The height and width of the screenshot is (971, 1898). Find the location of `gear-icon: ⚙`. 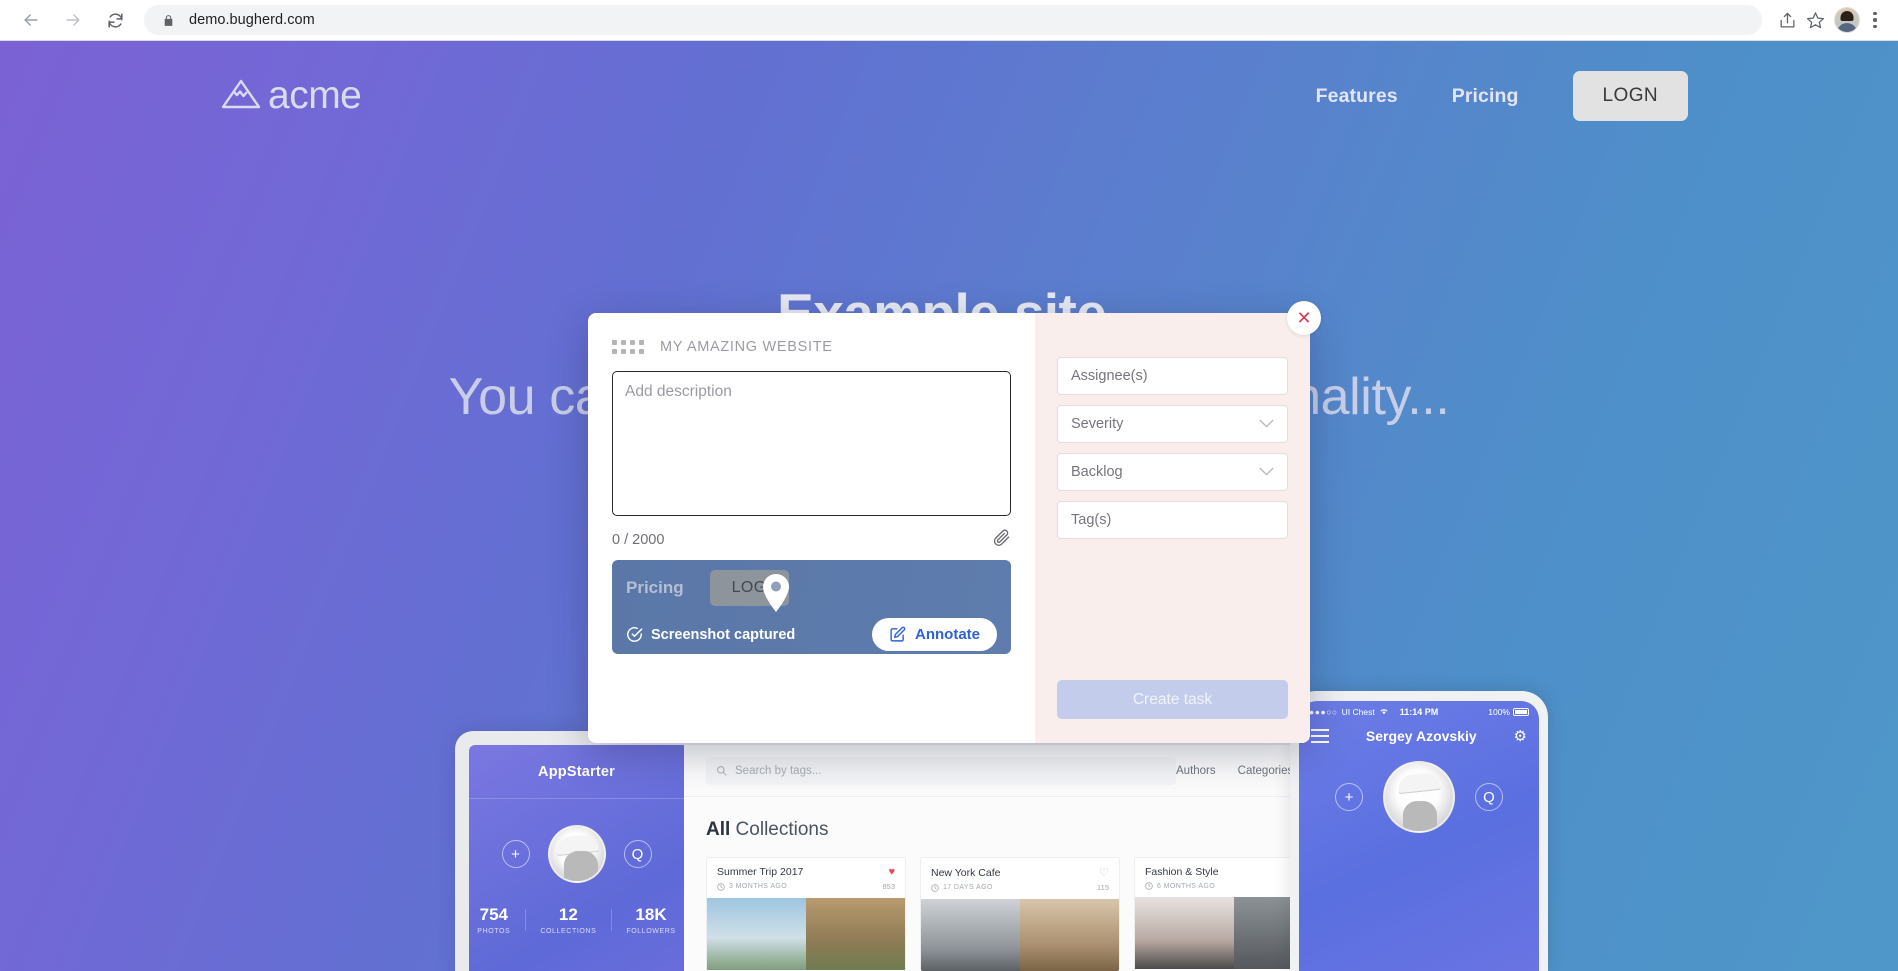

gear-icon: ⚙ is located at coordinates (1520, 736).